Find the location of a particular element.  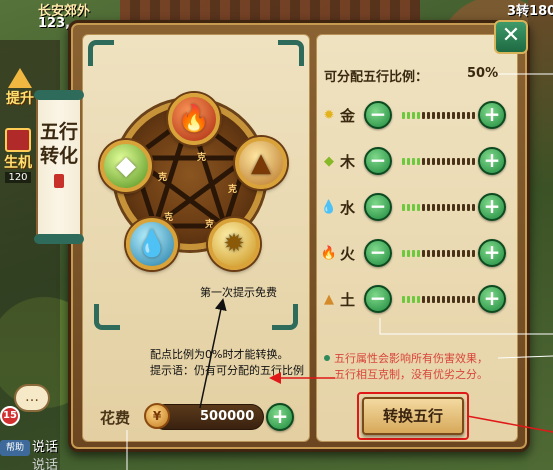

close-button: ✕ is located at coordinates (511, 37).